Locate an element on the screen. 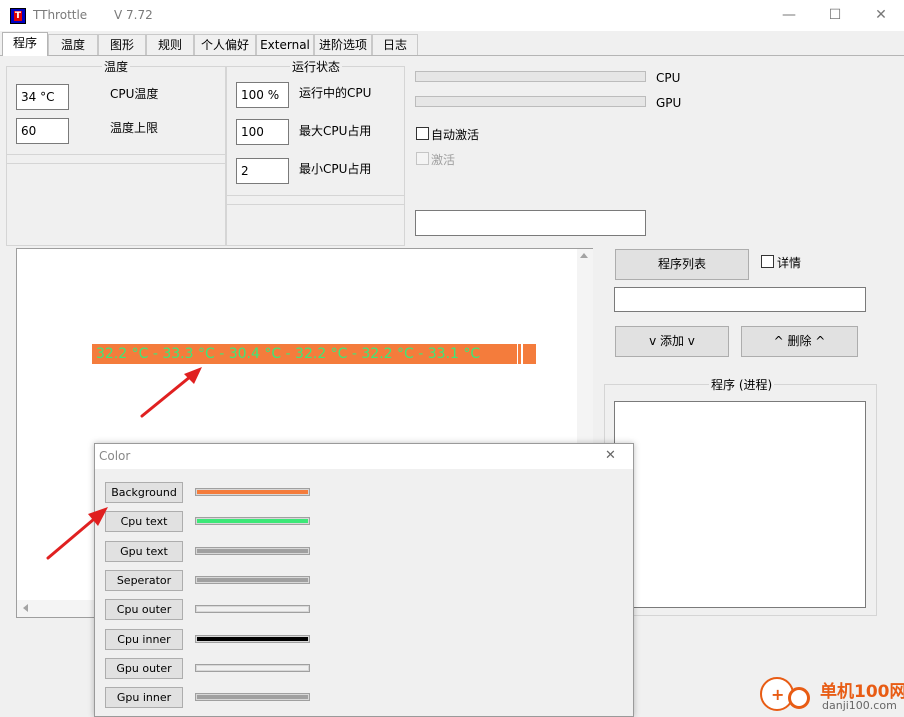  running-cpu-field: 100 % is located at coordinates (262, 95).